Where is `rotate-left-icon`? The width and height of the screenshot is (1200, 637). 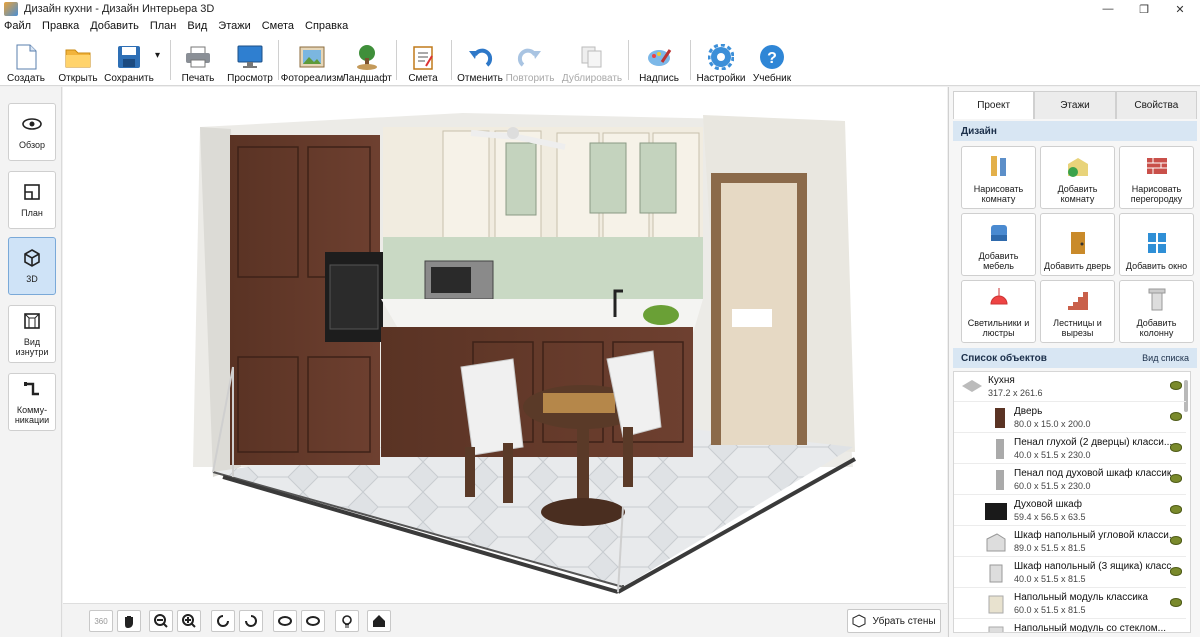 rotate-left-icon is located at coordinates (223, 621).